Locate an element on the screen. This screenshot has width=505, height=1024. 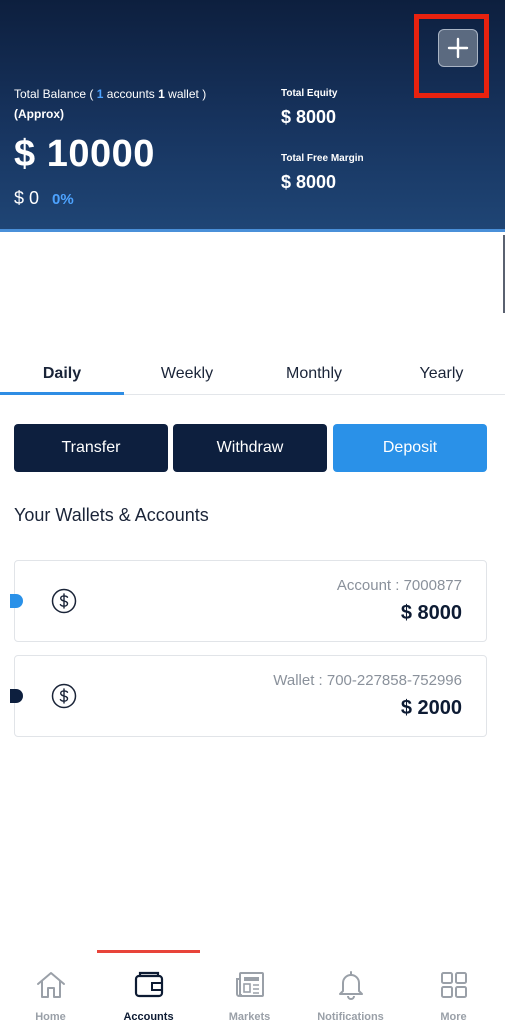
grid-icon is located at coordinates (454, 985).